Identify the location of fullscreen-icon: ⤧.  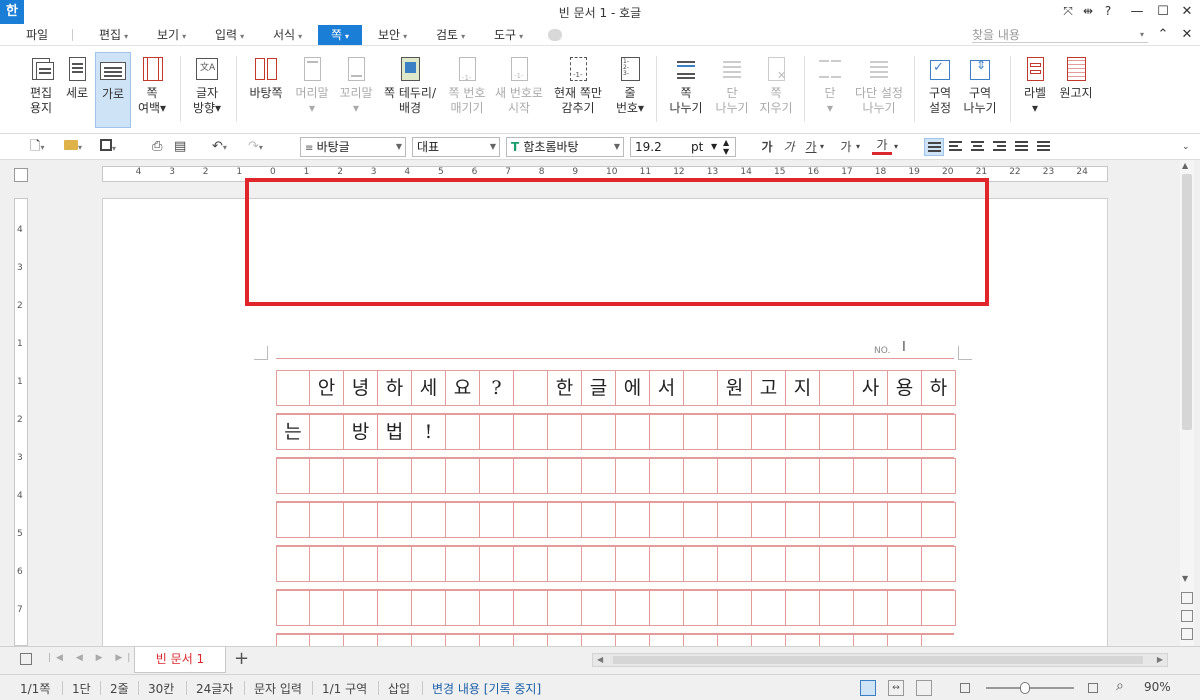
(1068, 11).